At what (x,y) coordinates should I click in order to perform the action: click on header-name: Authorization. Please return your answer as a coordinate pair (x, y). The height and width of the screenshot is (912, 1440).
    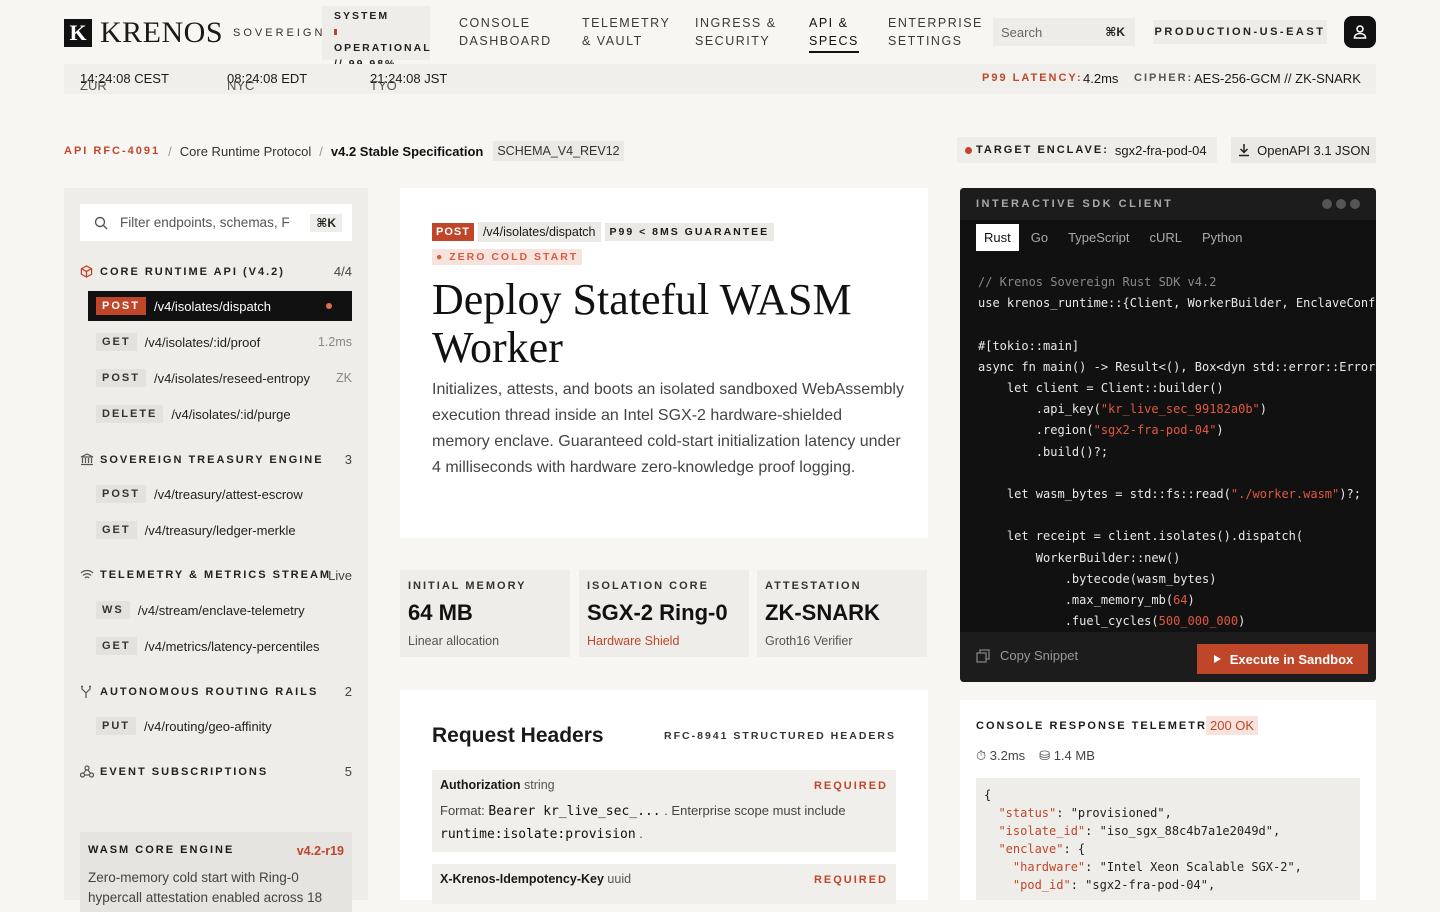
    Looking at the image, I should click on (480, 785).